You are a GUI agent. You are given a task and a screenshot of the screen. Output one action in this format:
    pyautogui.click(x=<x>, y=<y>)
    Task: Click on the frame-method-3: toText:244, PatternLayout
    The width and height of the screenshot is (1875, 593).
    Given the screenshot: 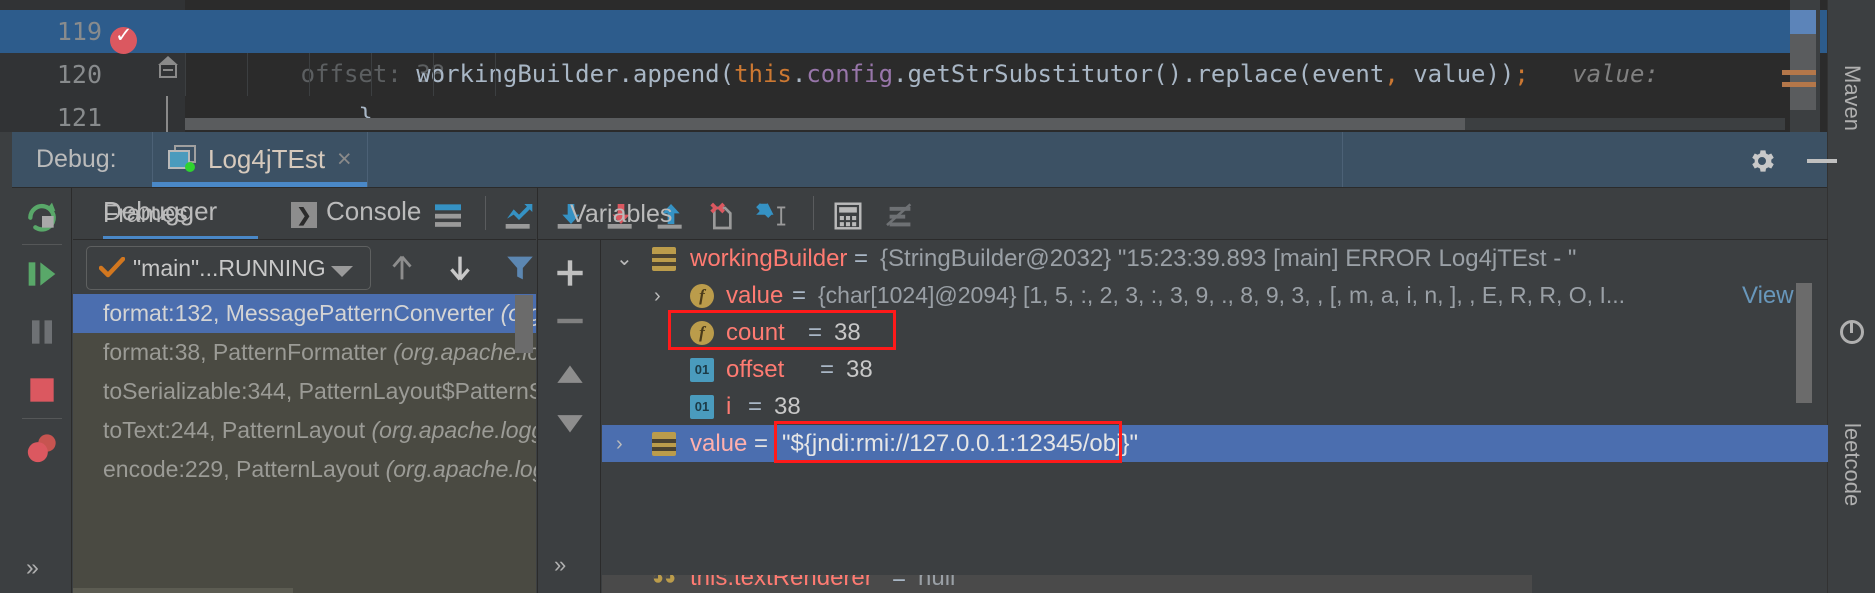 What is the action you would take?
    pyautogui.click(x=237, y=430)
    